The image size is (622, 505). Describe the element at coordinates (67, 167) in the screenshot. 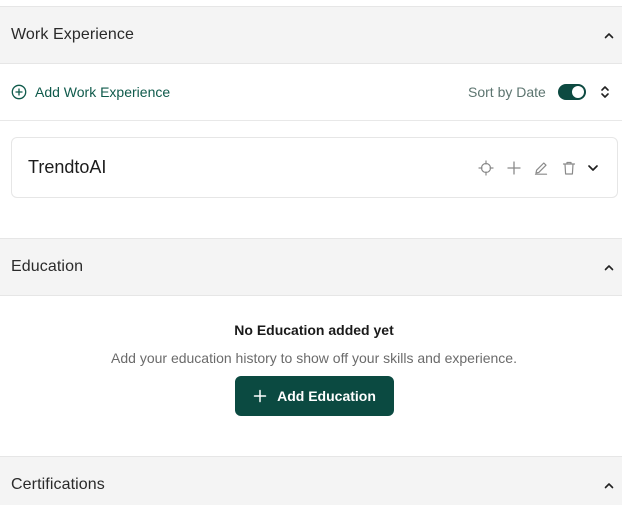

I see `work-experience-company: TrendtoAI` at that location.